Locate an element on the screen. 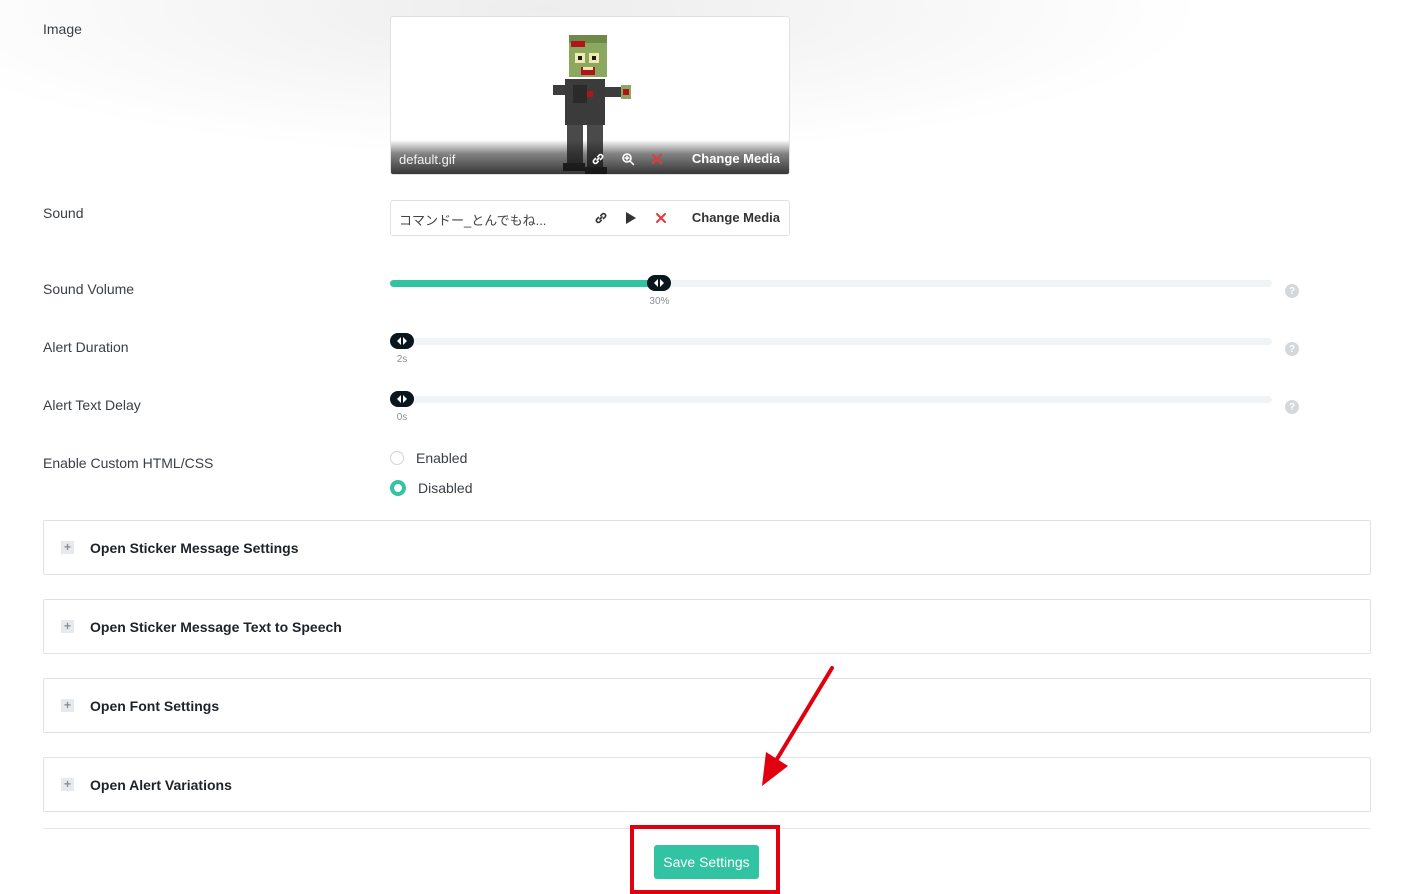 The width and height of the screenshot is (1413, 894). accordion-sticker-message-tts: + Open Sticker Message Text to Speech is located at coordinates (707, 626).